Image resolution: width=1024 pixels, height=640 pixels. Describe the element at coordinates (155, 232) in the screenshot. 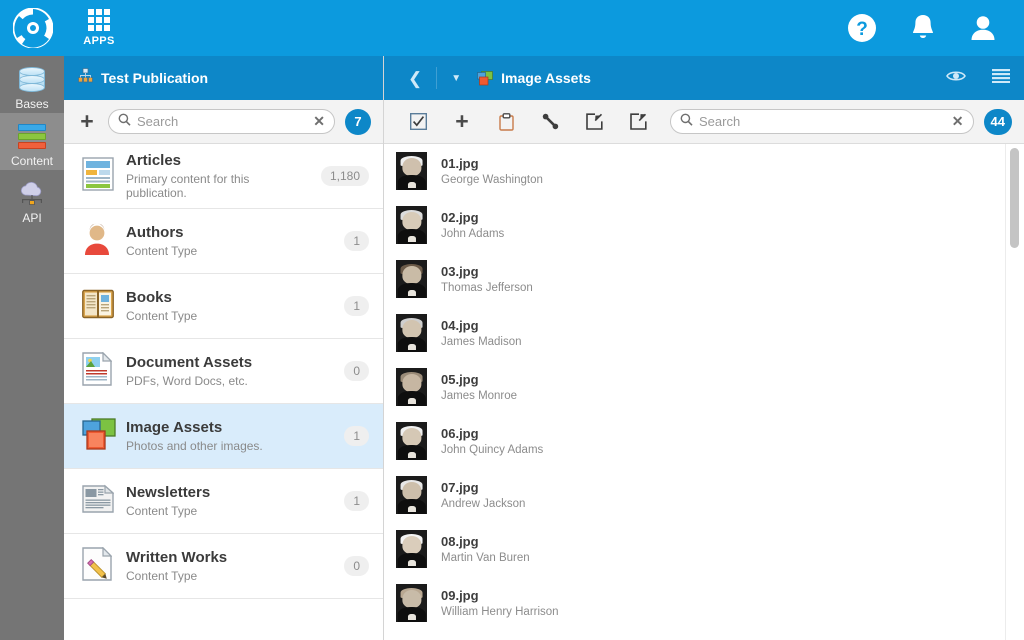

I see `content-type-name: Authors` at that location.